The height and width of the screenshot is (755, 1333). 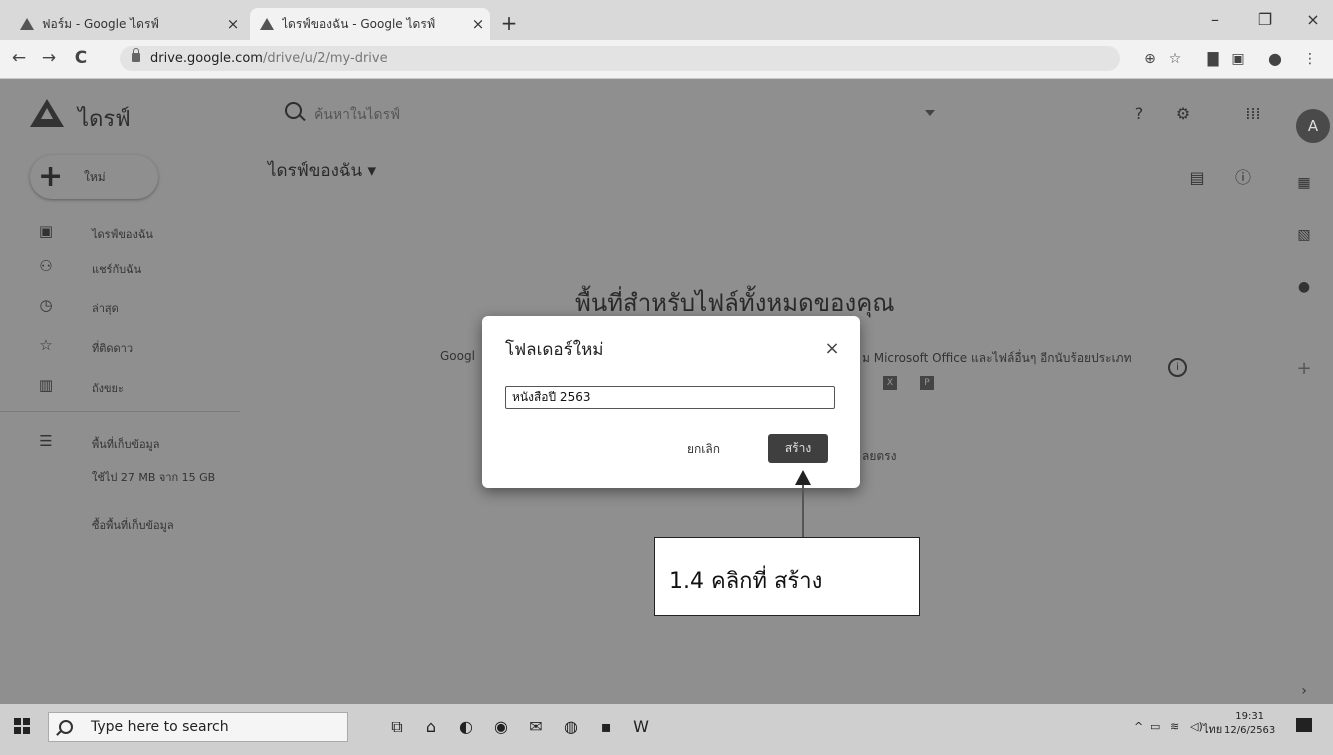 I want to click on menu-dots-icon: ⋮, so click(x=1310, y=59).